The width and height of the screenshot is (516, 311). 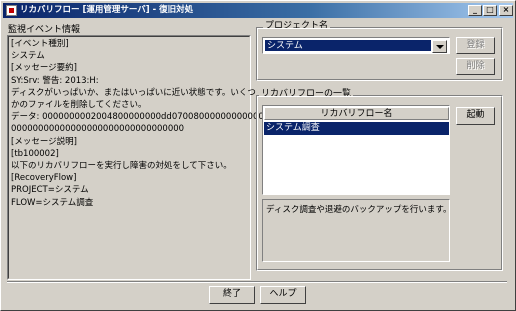 I want to click on list-item: システム調査, so click(x=356, y=128).